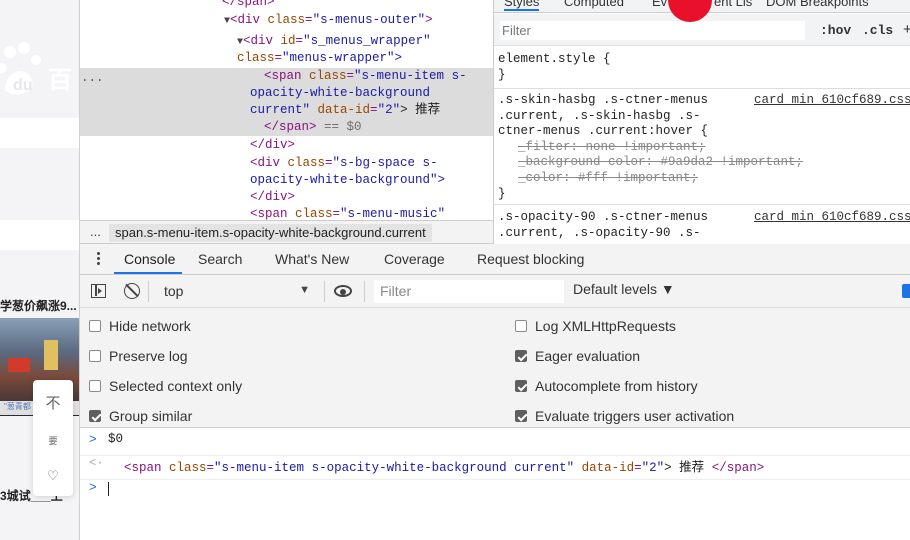 The width and height of the screenshot is (910, 540). What do you see at coordinates (60, 80) in the screenshot?
I see `svg-text: 百` at bounding box center [60, 80].